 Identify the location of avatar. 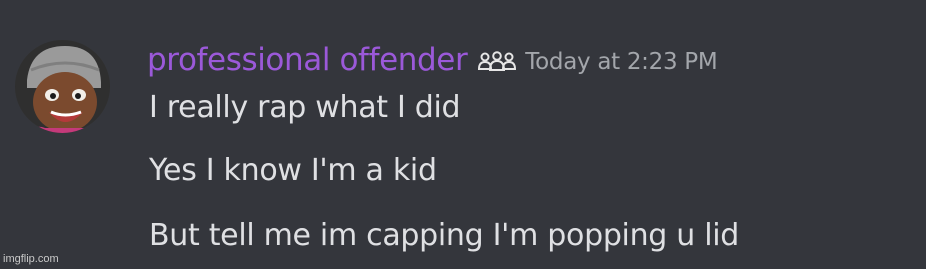
(62, 86).